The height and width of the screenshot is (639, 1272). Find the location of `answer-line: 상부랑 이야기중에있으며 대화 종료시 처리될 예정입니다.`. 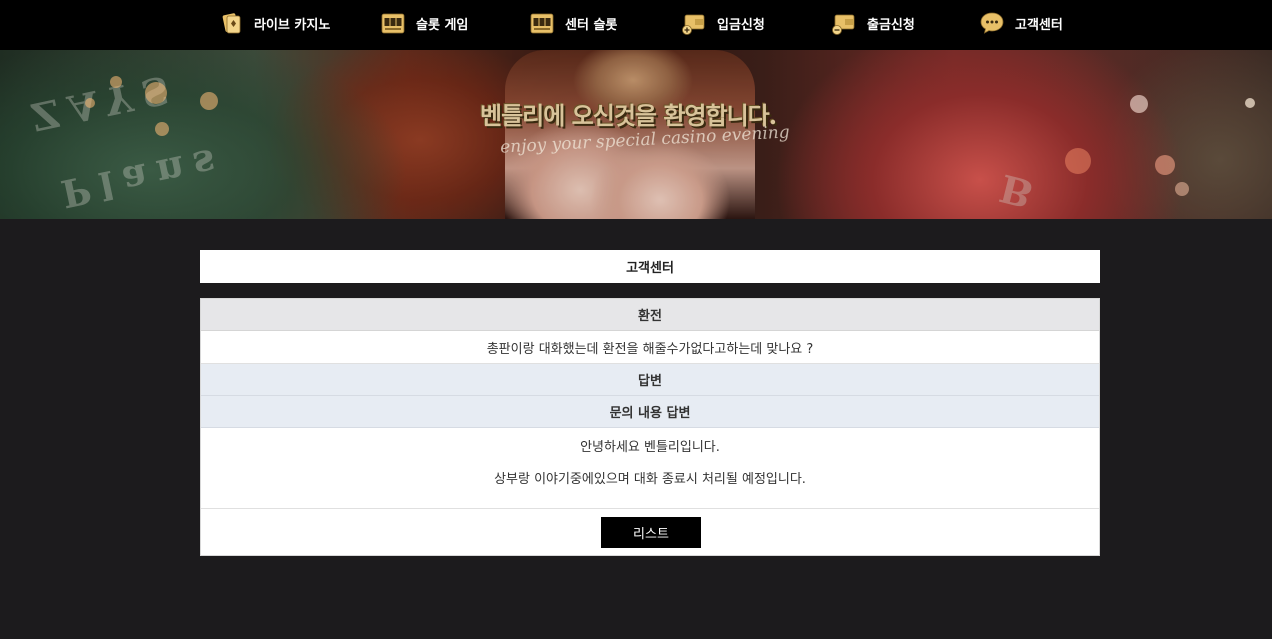

answer-line: 상부랑 이야기중에있으며 대화 종료시 처리될 예정입니다. is located at coordinates (650, 479).